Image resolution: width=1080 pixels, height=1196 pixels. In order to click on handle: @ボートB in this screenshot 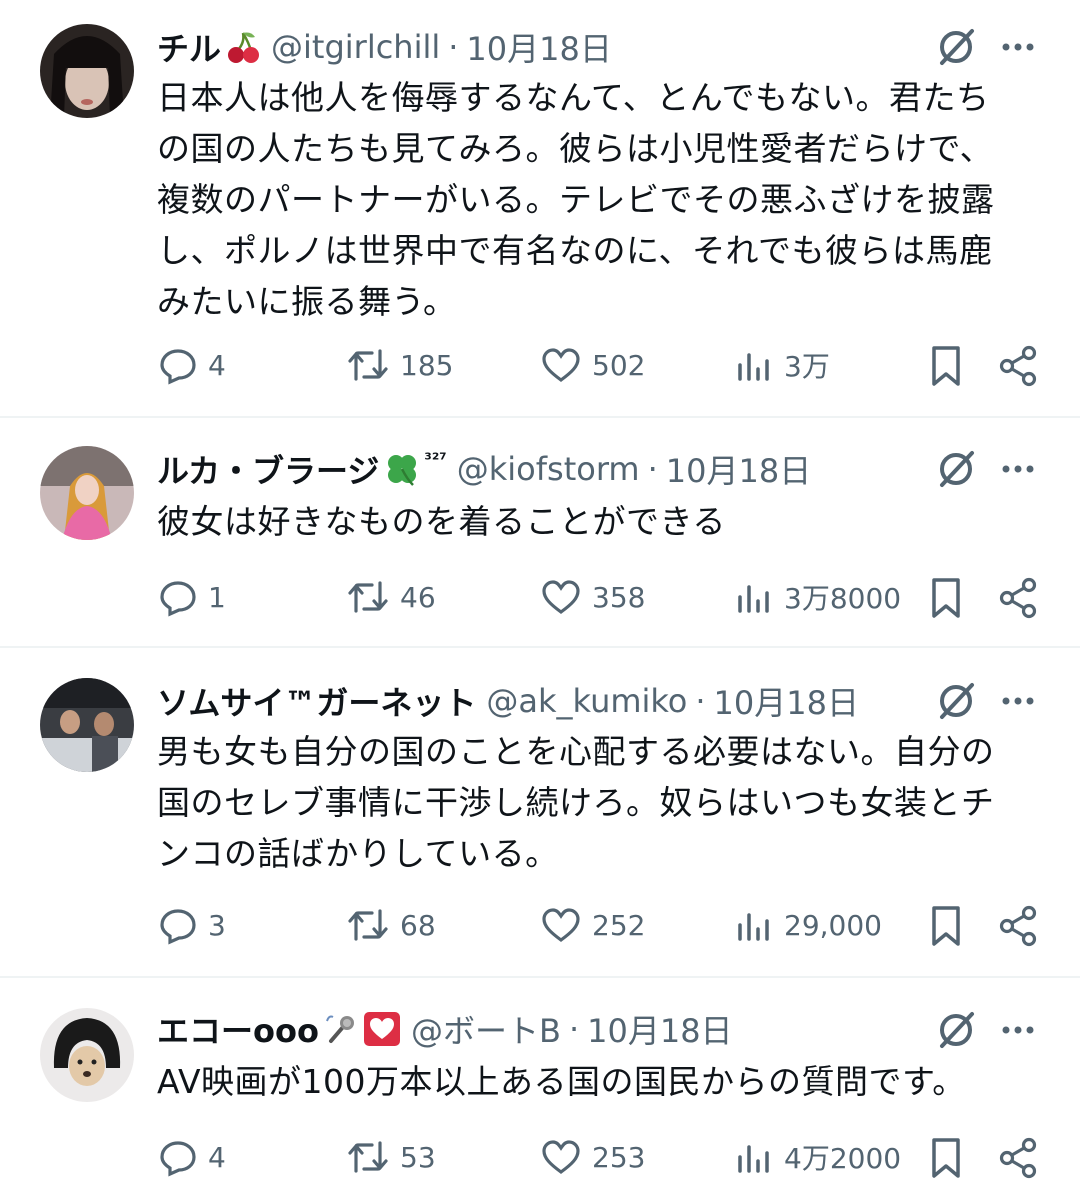, I will do `click(486, 1029)`.